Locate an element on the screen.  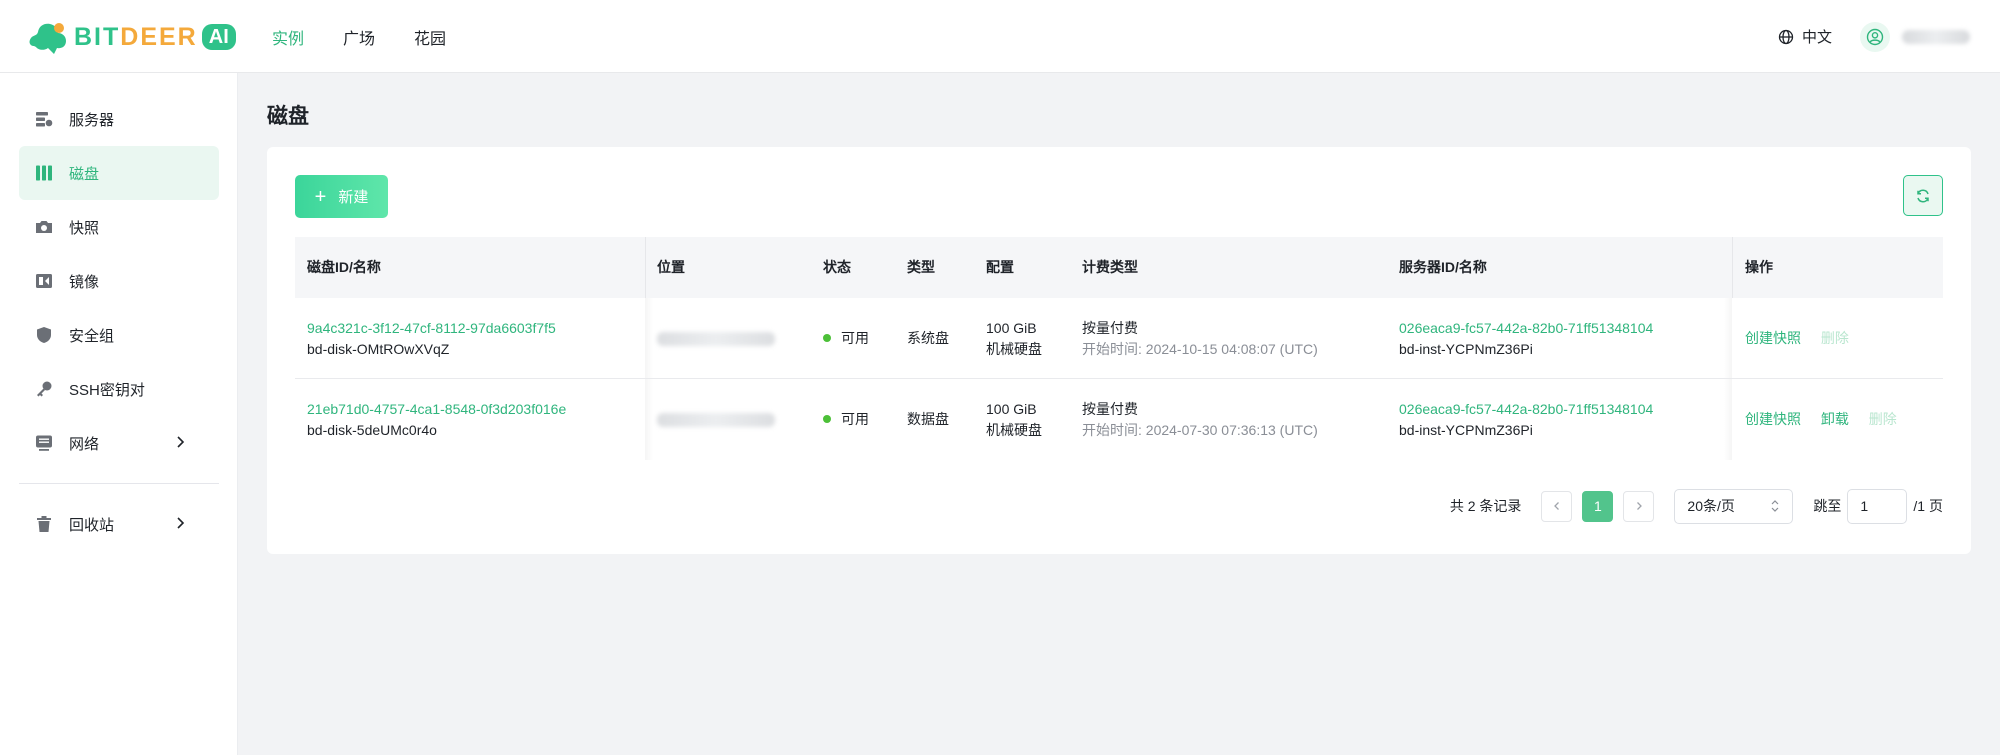
status-badge: 可用 is located at coordinates (855, 338).